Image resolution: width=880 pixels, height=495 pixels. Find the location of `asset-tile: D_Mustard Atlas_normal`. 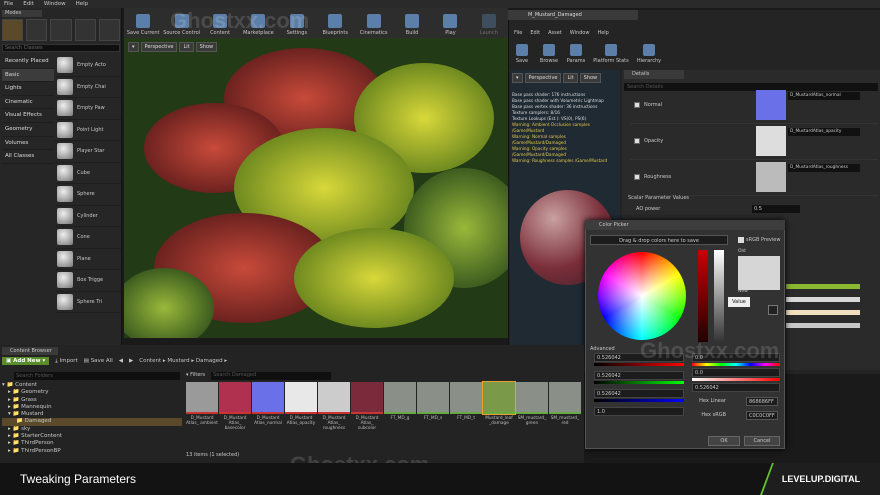

asset-tile: D_Mustard Atlas_normal is located at coordinates (268, 415).